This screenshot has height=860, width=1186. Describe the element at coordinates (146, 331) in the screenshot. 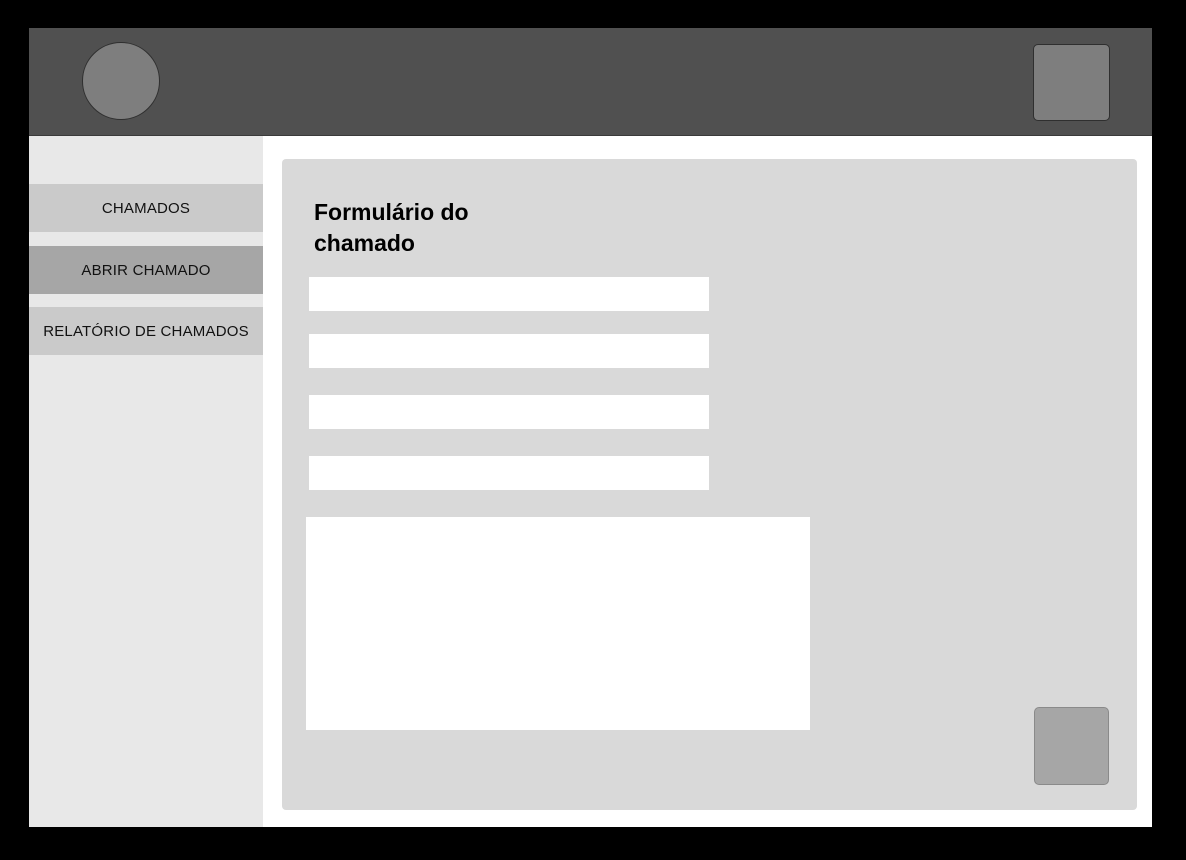

I see `sidebar-item-relatorio-de-chamados: RELATÓRIO DE CHAMADOS` at that location.